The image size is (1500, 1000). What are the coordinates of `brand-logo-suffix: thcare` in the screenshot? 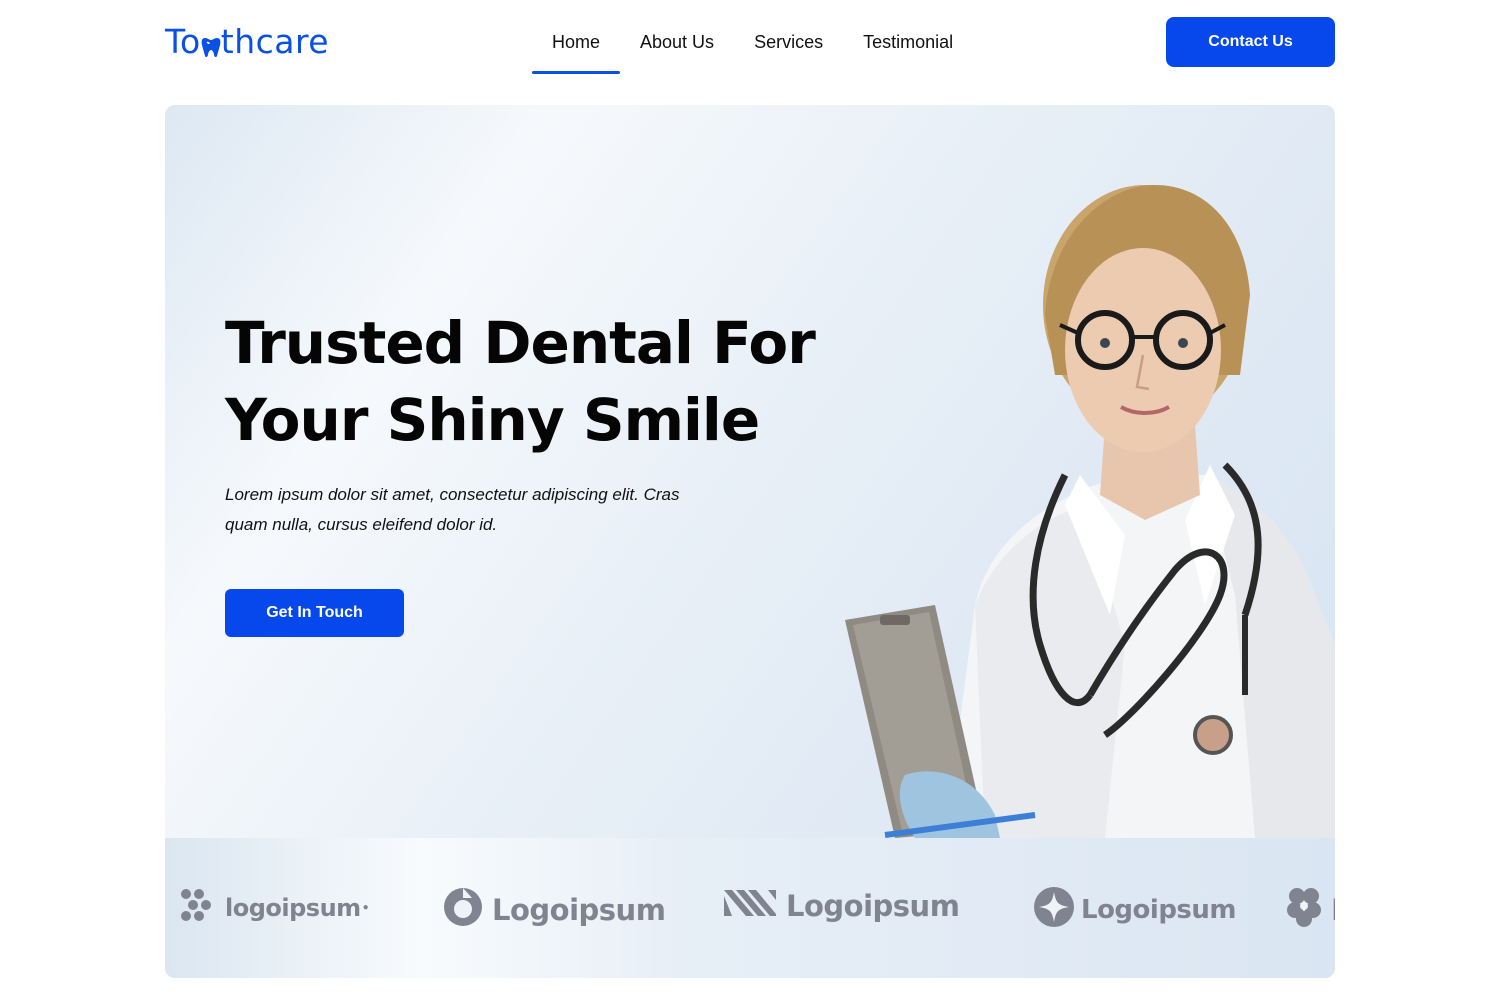 It's located at (275, 41).